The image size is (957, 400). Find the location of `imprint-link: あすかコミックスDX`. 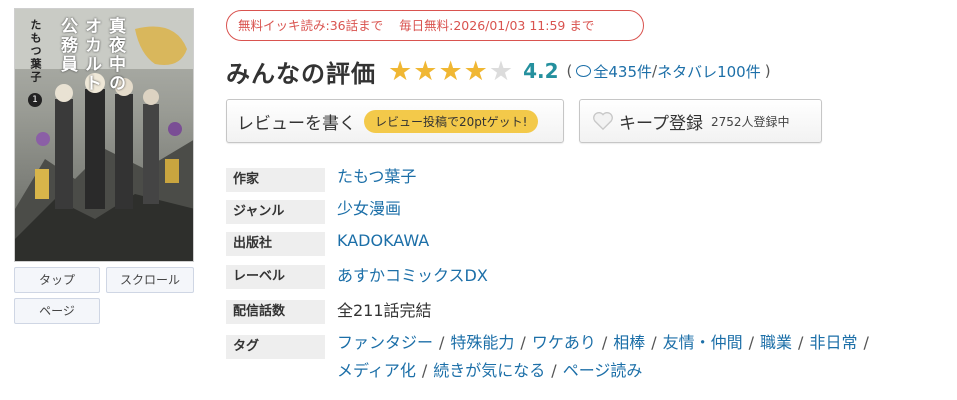

imprint-link: あすかコミックスDX is located at coordinates (412, 276).